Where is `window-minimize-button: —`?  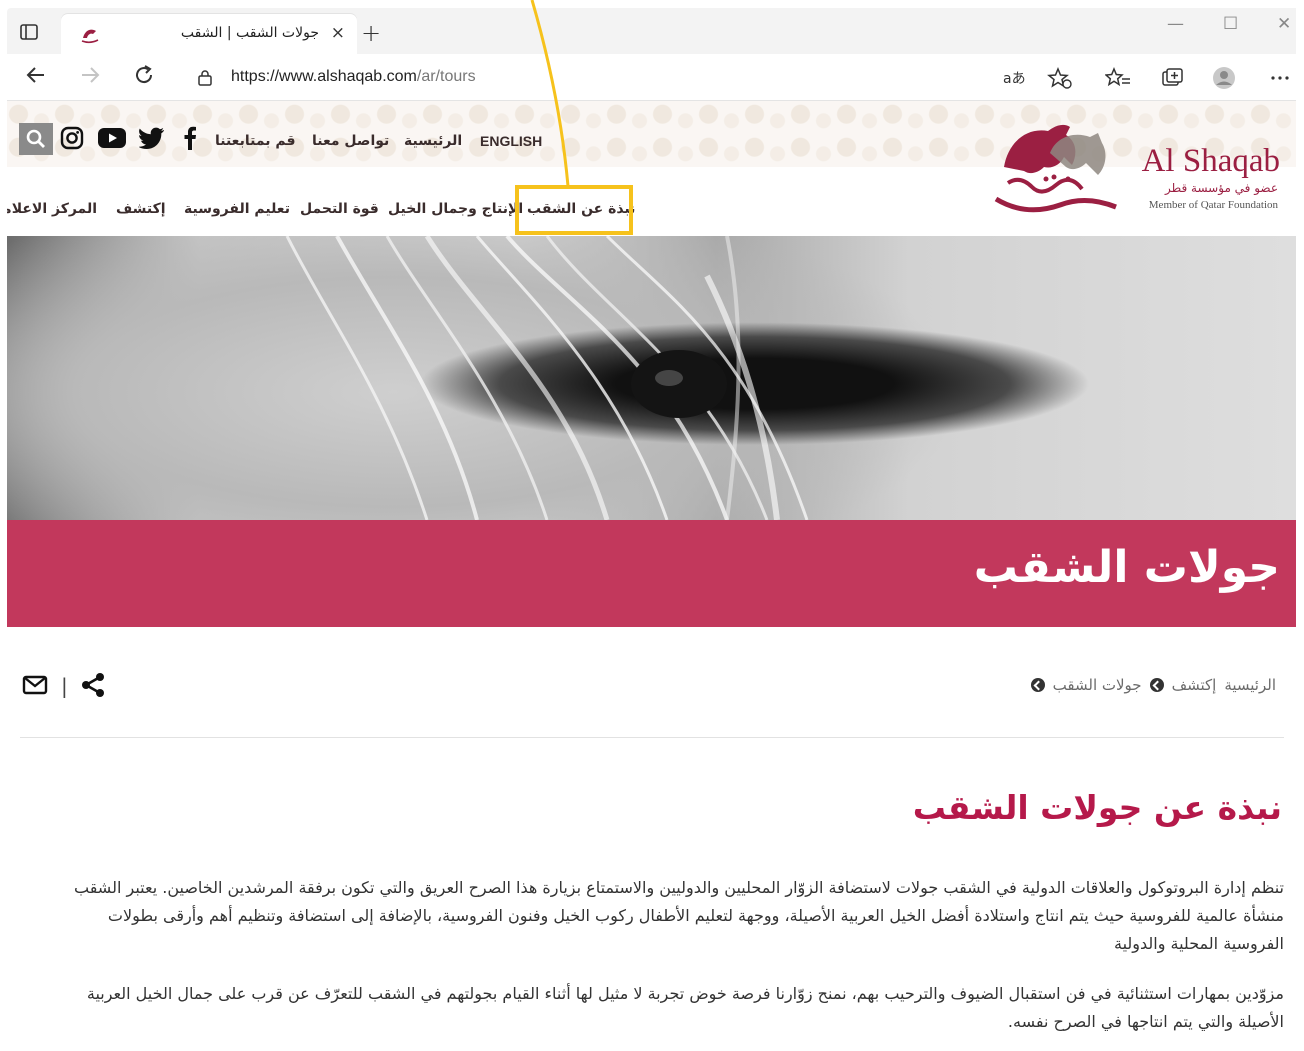 window-minimize-button: — is located at coordinates (1175, 24).